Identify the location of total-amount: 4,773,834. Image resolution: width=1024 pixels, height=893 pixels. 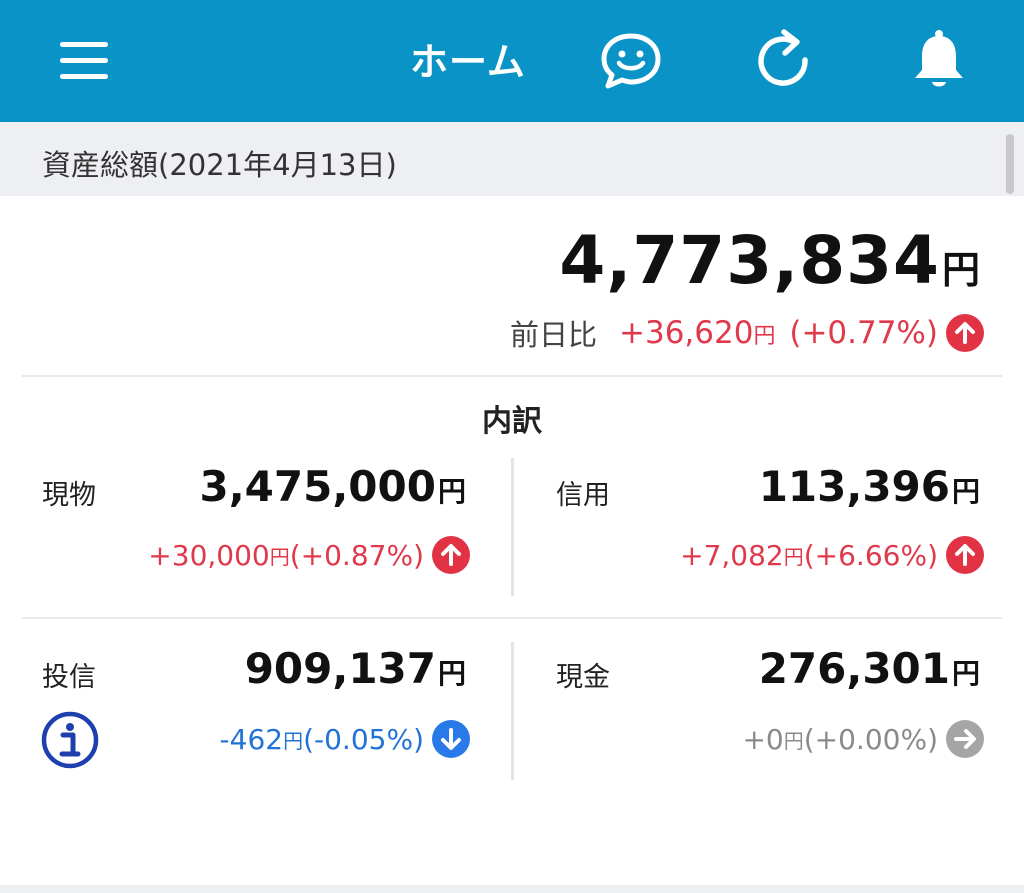
(749, 260).